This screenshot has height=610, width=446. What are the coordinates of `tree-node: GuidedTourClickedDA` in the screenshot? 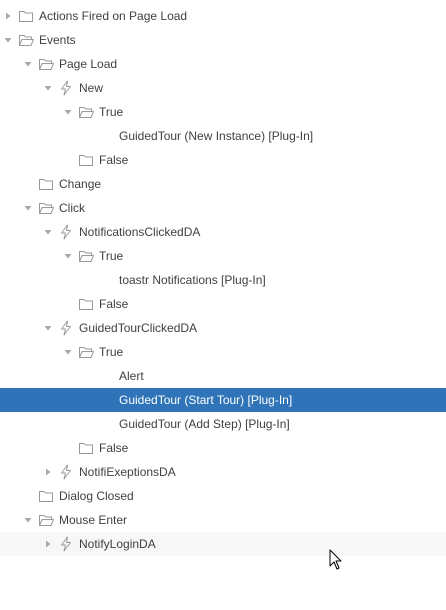 It's located at (223, 328).